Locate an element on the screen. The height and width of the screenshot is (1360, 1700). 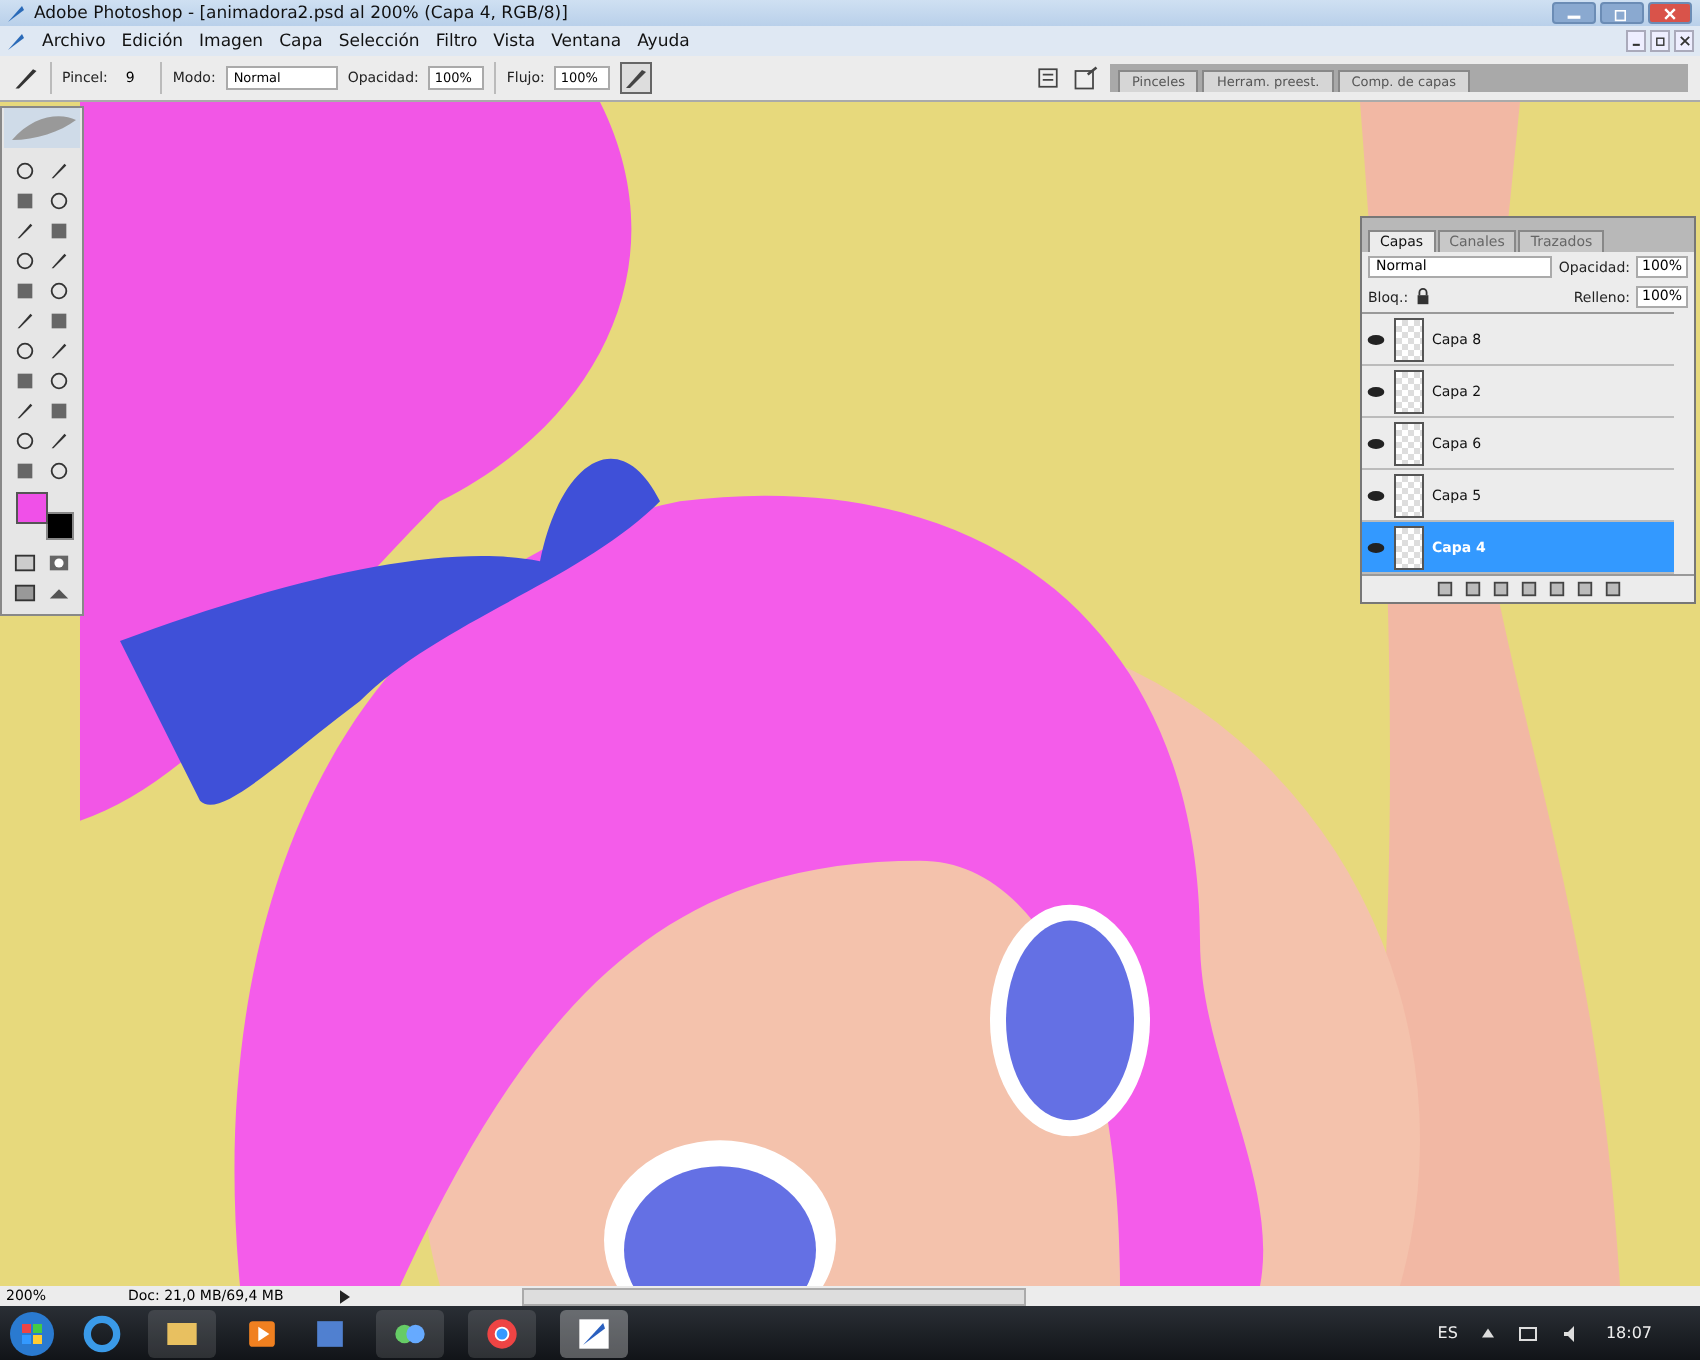
horizontal-scrollbar is located at coordinates (774, 1296).